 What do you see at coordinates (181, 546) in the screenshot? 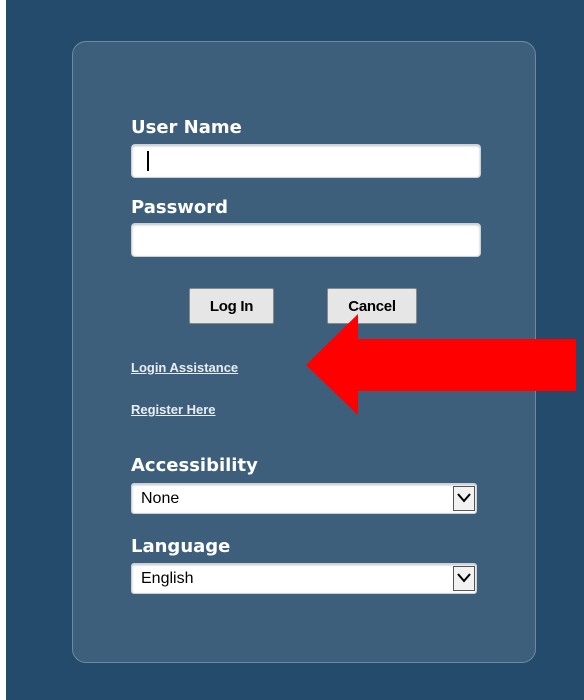
I see `language-label: Language` at bounding box center [181, 546].